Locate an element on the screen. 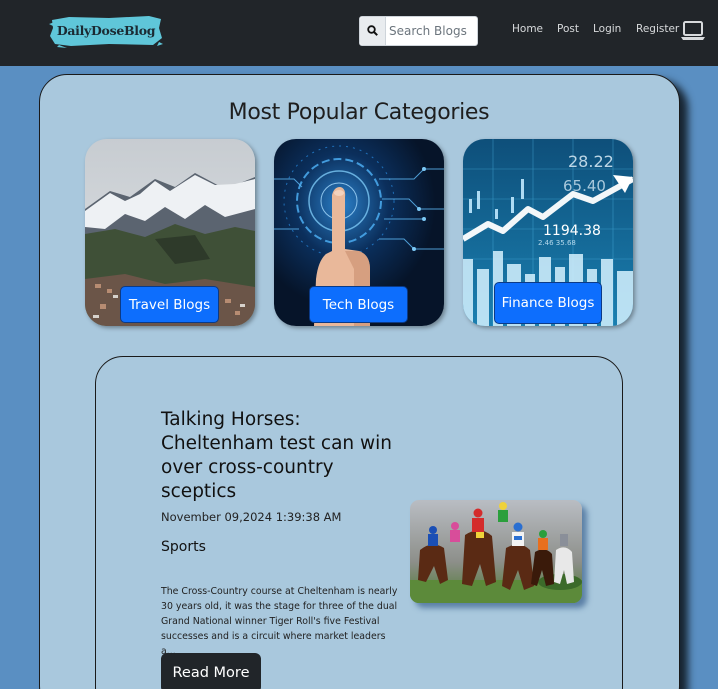 Image resolution: width=718 pixels, height=689 pixels. logo-text: DailyDoseBlog is located at coordinates (106, 30).